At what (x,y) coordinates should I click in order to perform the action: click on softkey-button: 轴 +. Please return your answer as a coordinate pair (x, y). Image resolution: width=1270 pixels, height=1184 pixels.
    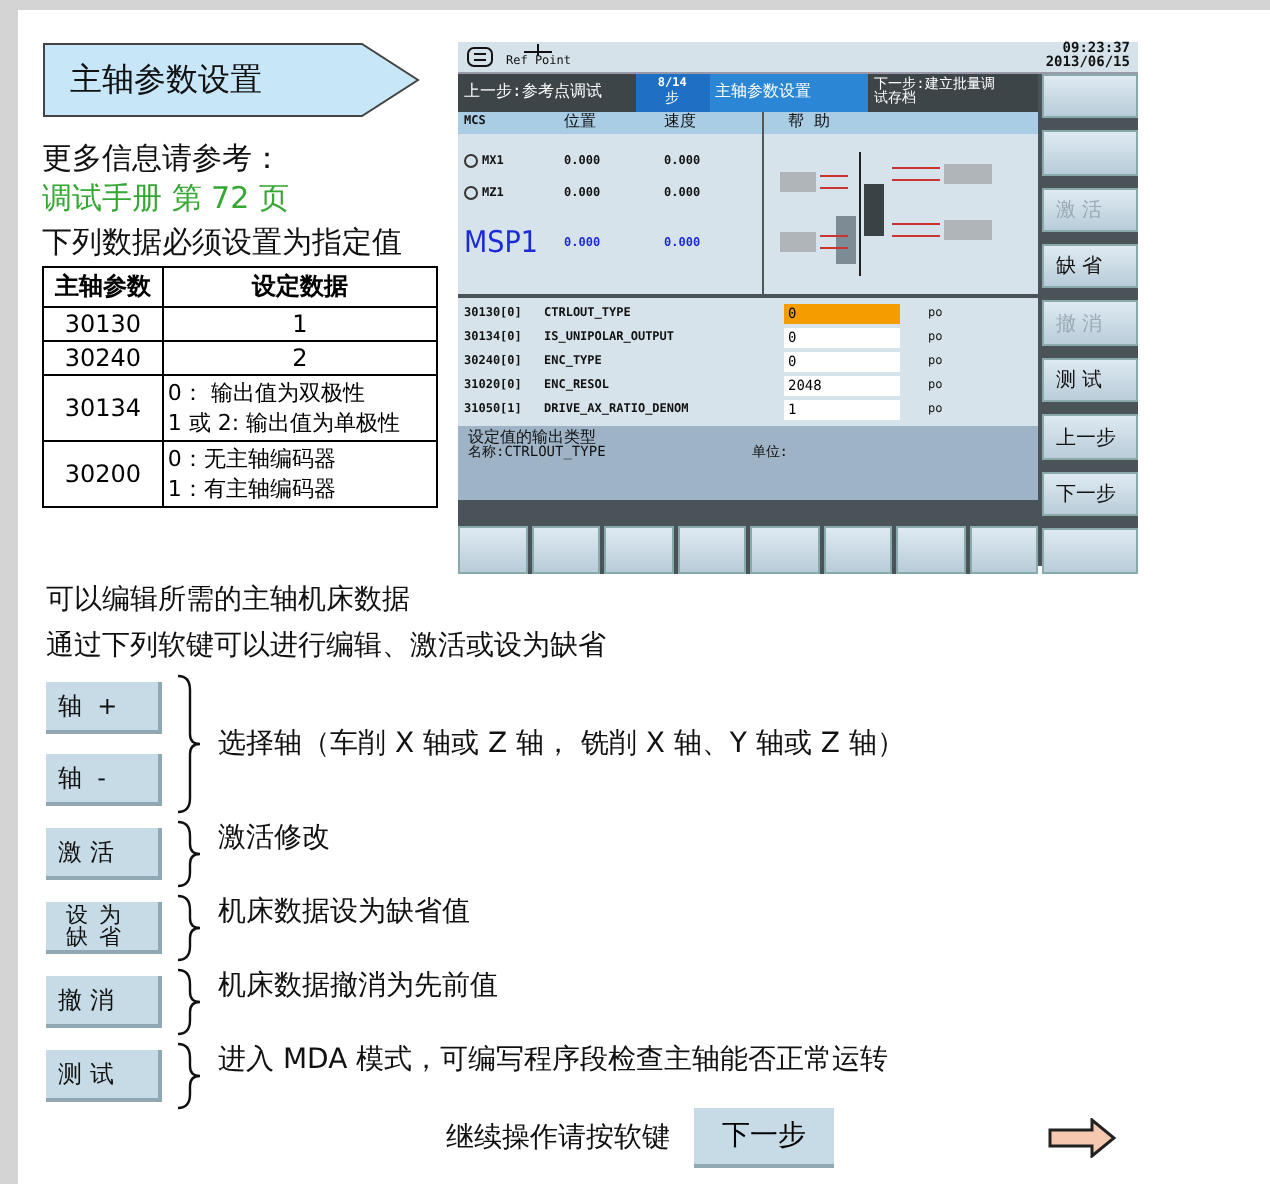
    Looking at the image, I should click on (104, 708).